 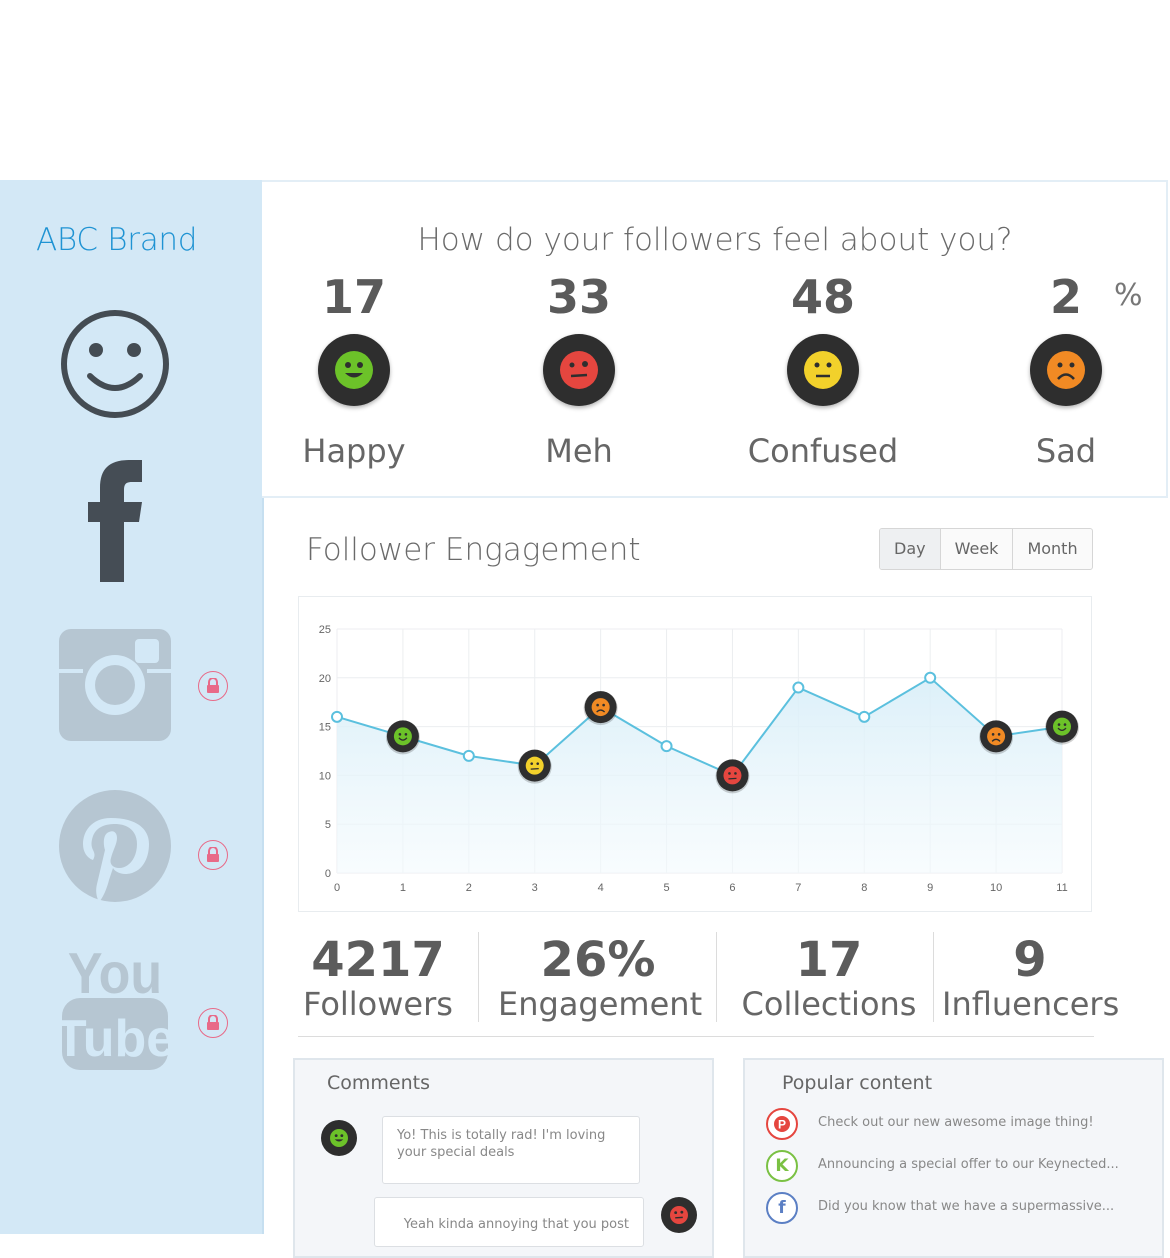 I want to click on instagram-icon, so click(x=115, y=685).